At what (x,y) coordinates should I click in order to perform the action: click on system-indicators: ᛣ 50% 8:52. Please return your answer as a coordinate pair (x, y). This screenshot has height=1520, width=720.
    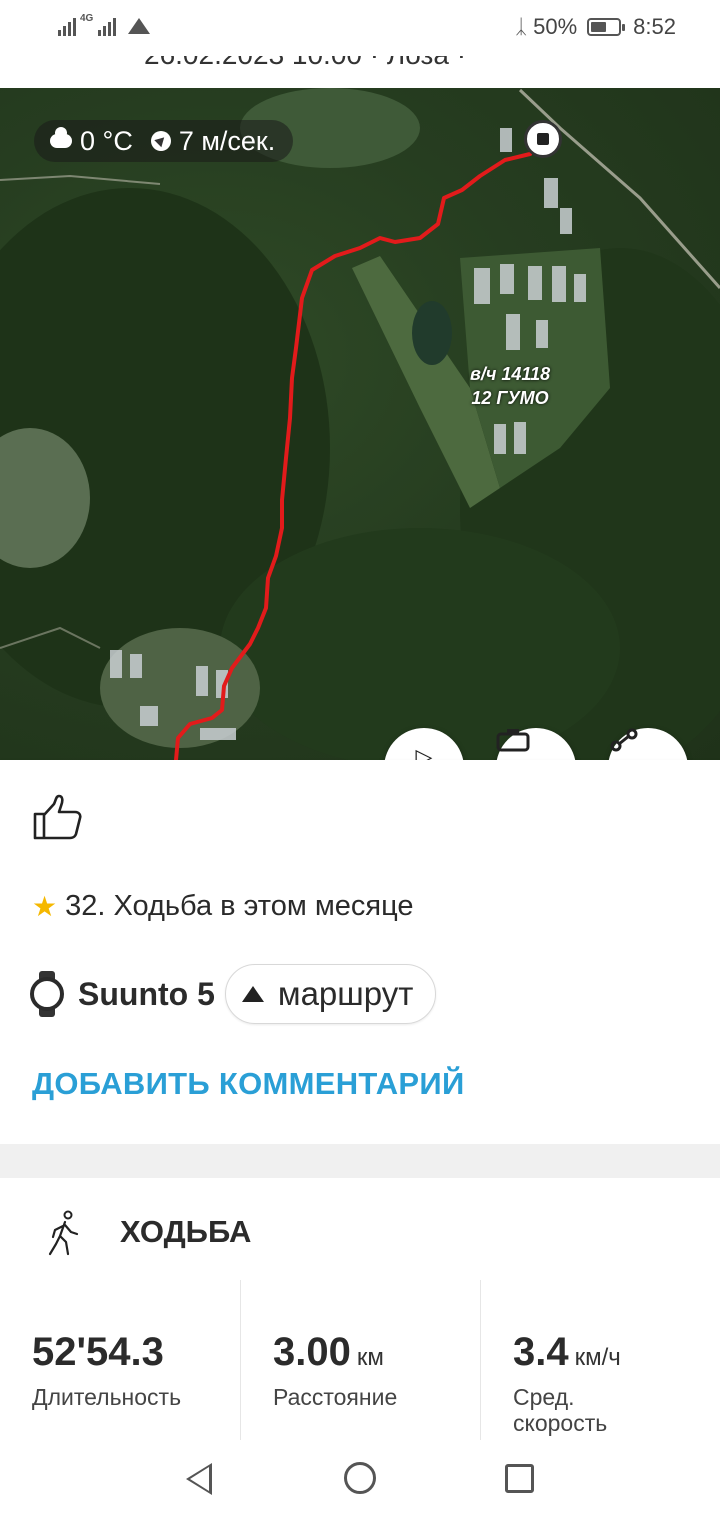
    Looking at the image, I should click on (595, 27).